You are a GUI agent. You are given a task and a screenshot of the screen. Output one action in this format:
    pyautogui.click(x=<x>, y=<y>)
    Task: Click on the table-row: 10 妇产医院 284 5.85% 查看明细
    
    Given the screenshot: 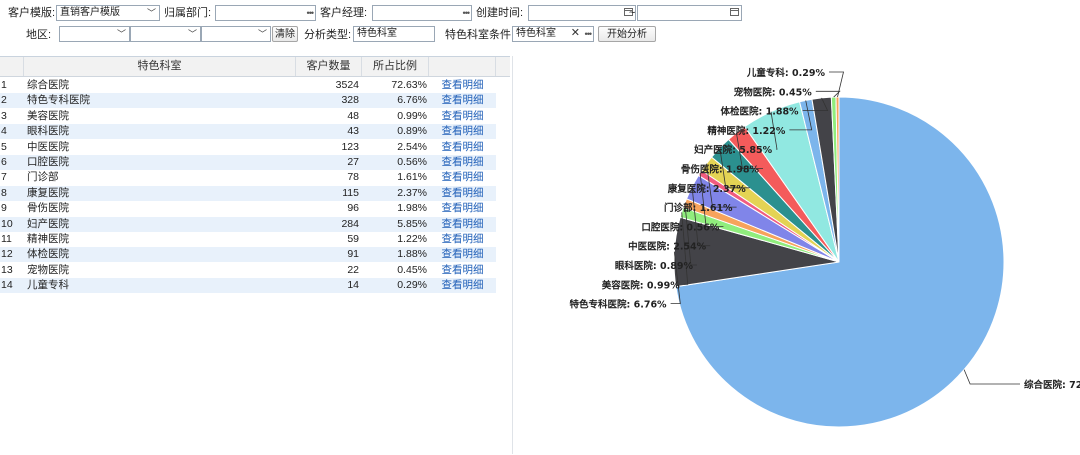 What is the action you would take?
    pyautogui.click(x=248, y=224)
    